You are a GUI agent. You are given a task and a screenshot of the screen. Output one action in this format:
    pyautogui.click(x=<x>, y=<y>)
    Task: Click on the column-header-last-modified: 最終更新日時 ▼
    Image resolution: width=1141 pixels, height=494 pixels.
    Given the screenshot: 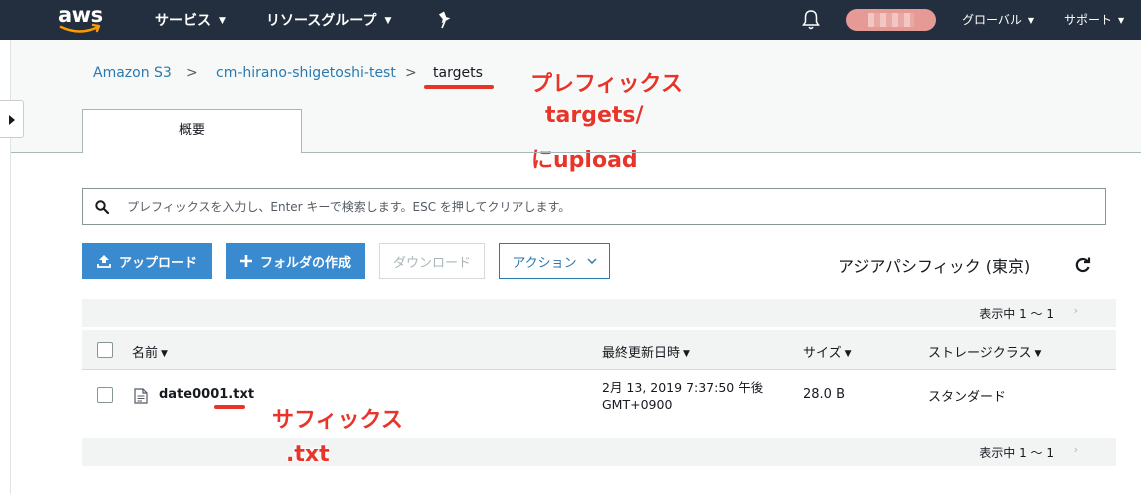 What is the action you would take?
    pyautogui.click(x=646, y=351)
    